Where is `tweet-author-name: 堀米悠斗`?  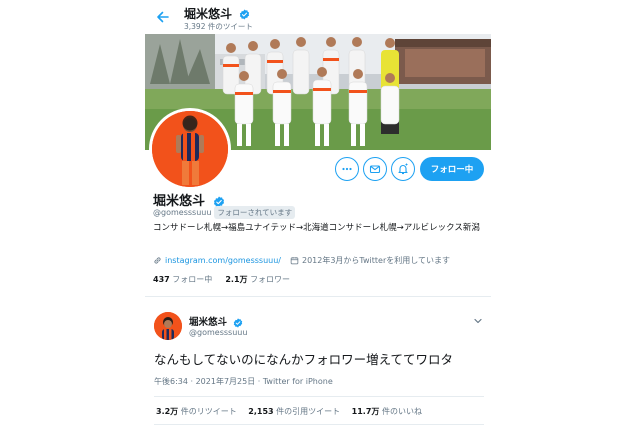 tweet-author-name: 堀米悠斗 is located at coordinates (216, 321).